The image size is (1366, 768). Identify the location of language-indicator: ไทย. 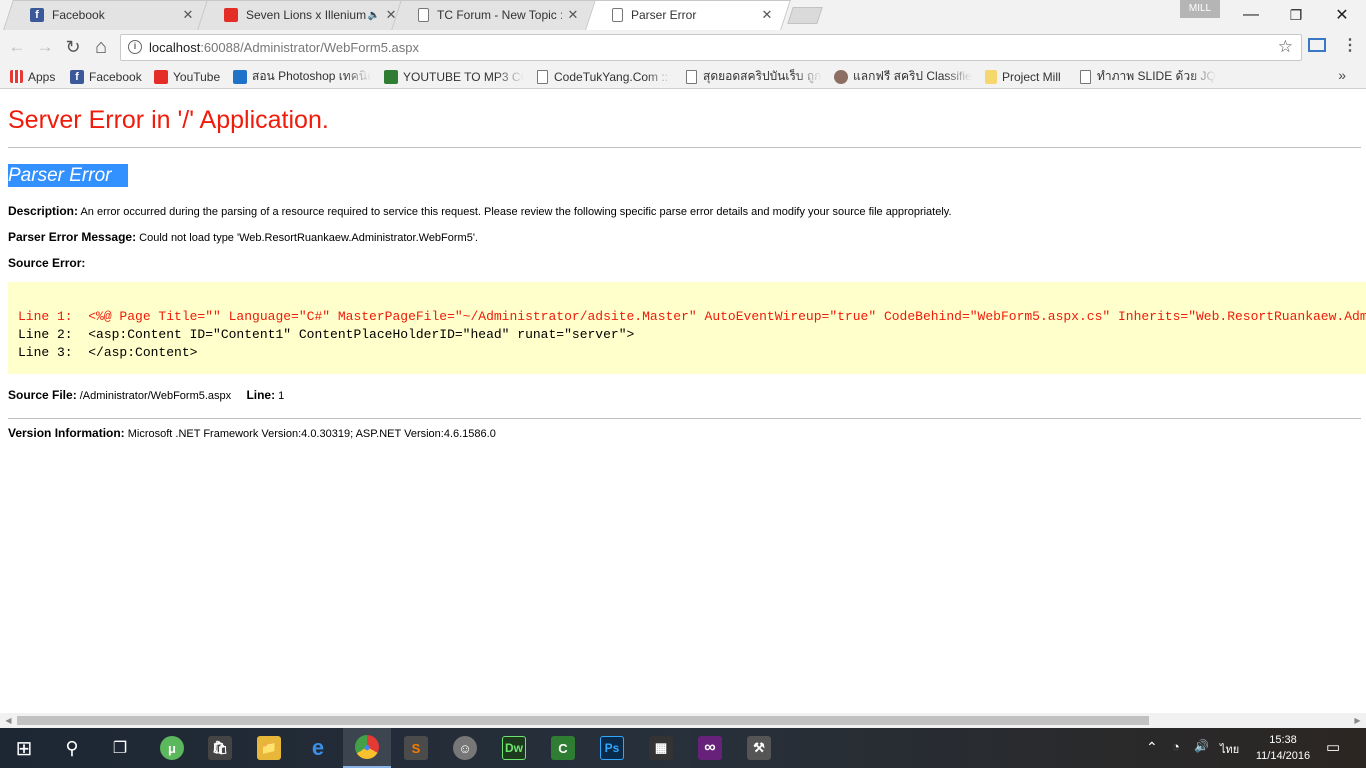
(1229, 749).